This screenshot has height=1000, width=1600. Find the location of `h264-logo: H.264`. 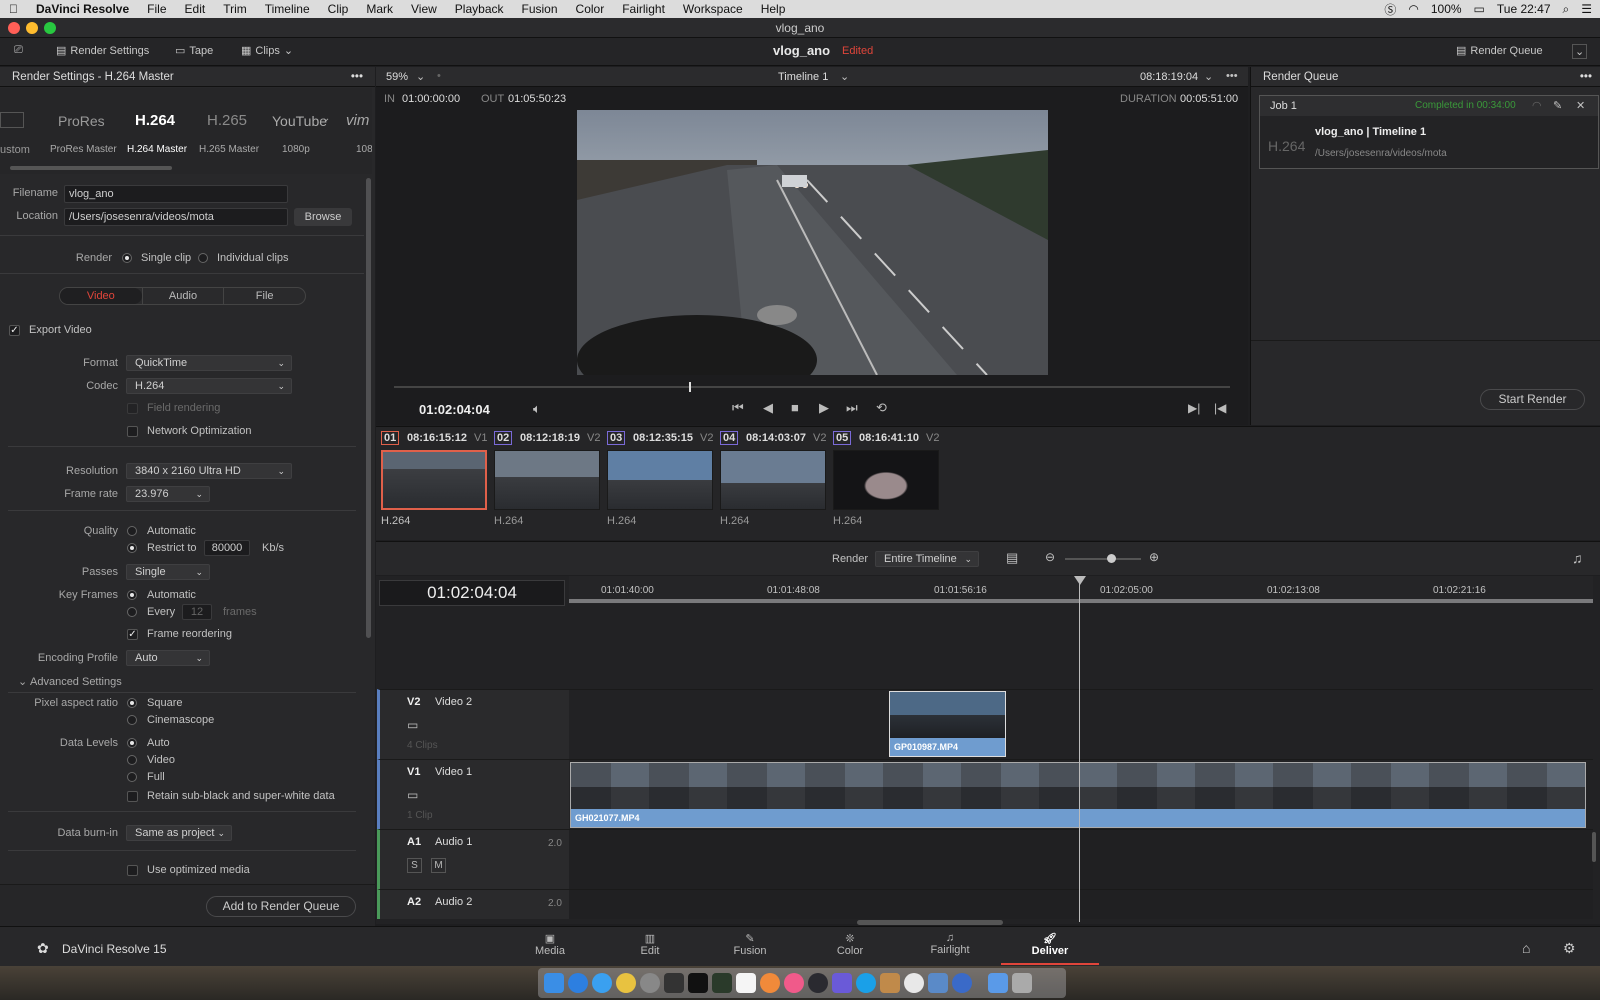

h264-logo: H.264 is located at coordinates (155, 120).